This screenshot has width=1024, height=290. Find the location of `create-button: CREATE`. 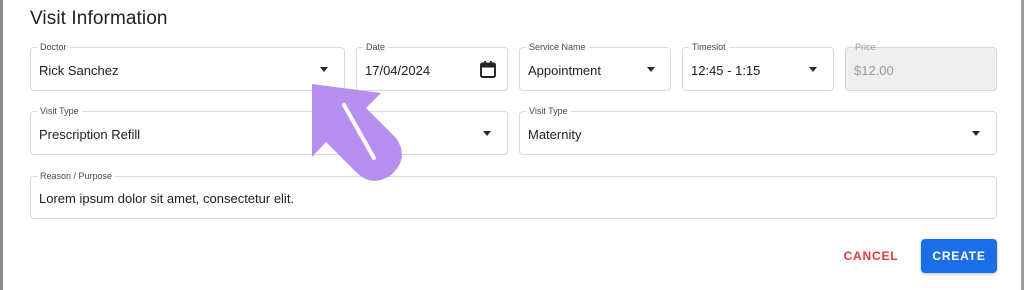

create-button: CREATE is located at coordinates (959, 256).